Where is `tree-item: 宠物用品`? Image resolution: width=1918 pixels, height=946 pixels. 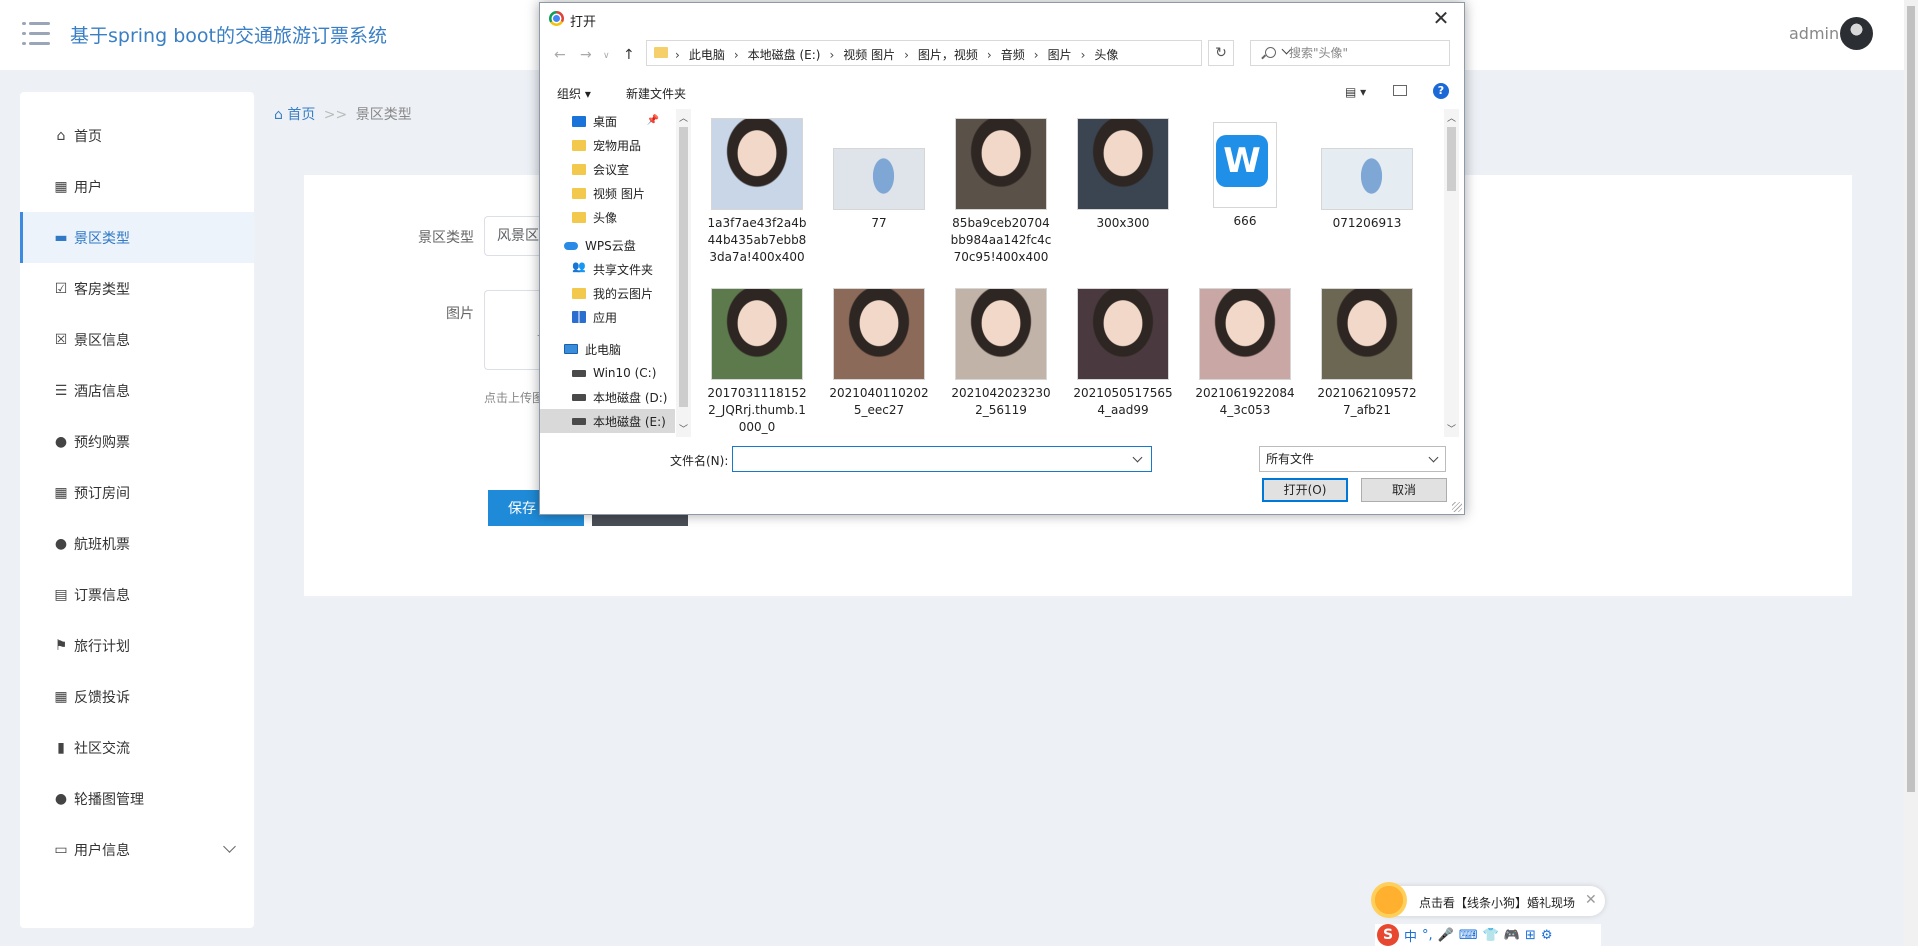
tree-item: 宠物用品 is located at coordinates (607, 145).